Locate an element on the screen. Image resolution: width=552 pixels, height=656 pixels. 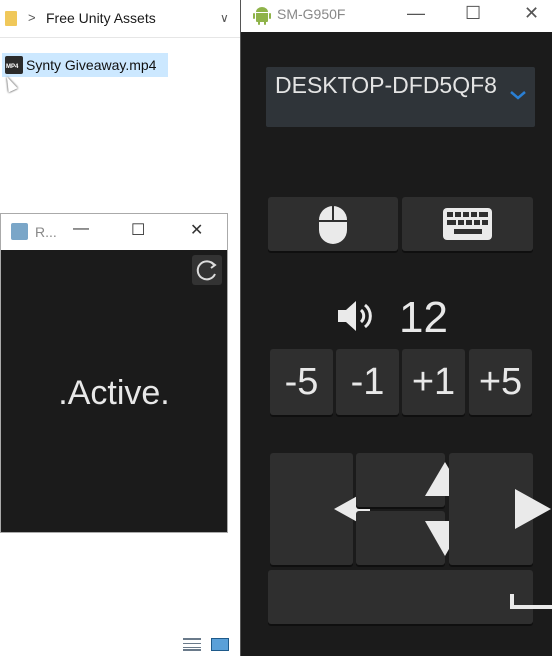
volume-plus-5-button: +5 is located at coordinates (500, 382).